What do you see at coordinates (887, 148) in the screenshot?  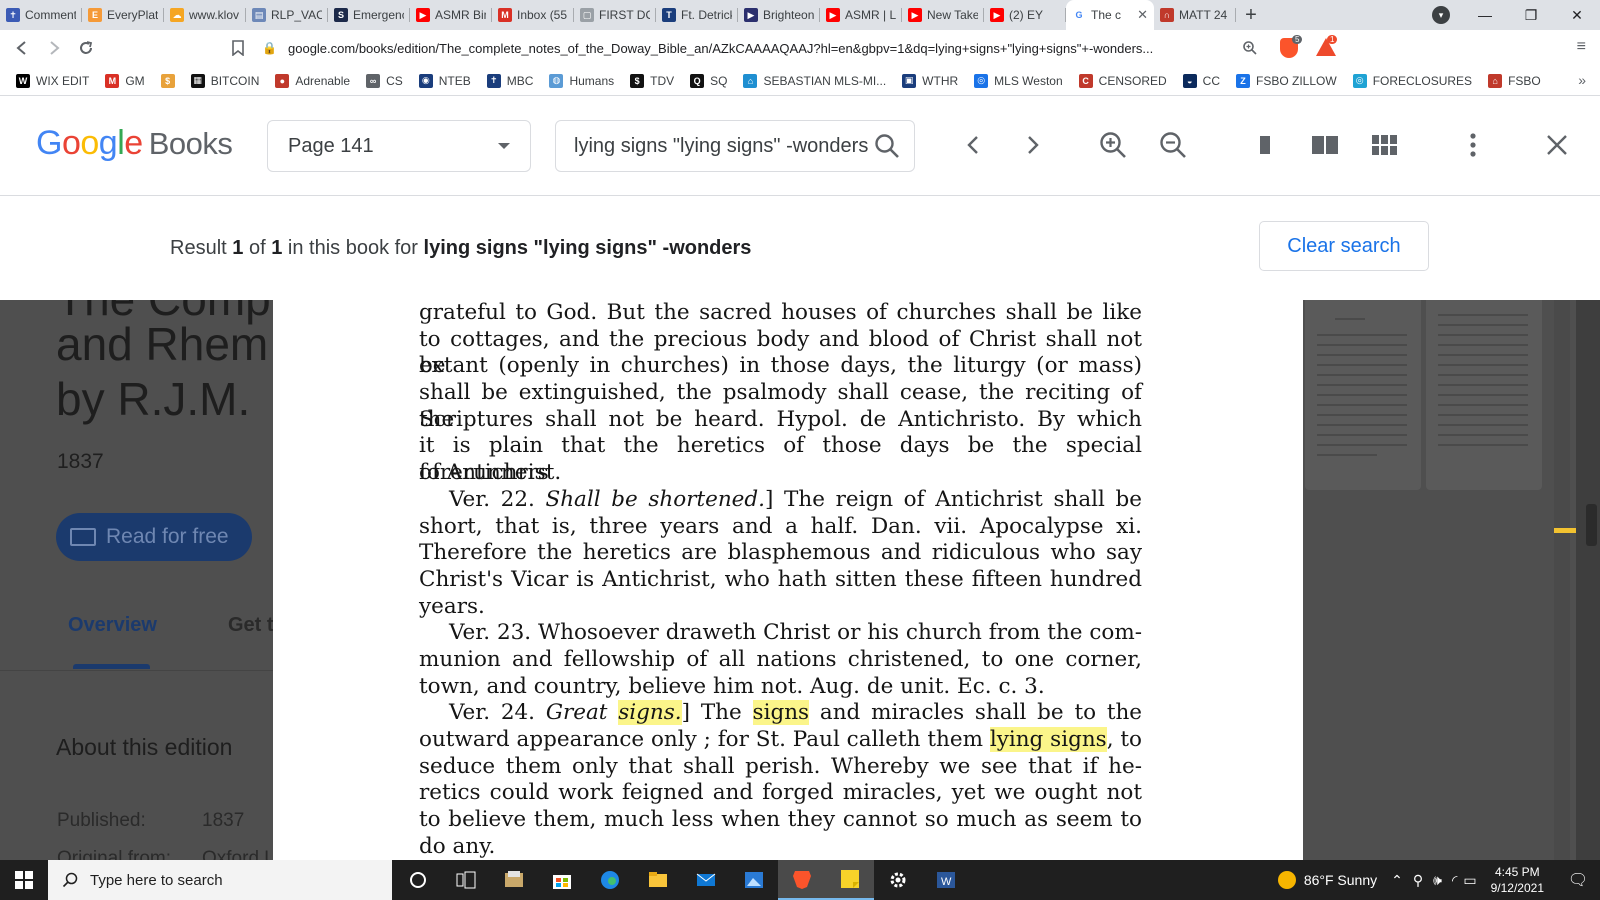 I see `search-icon` at bounding box center [887, 148].